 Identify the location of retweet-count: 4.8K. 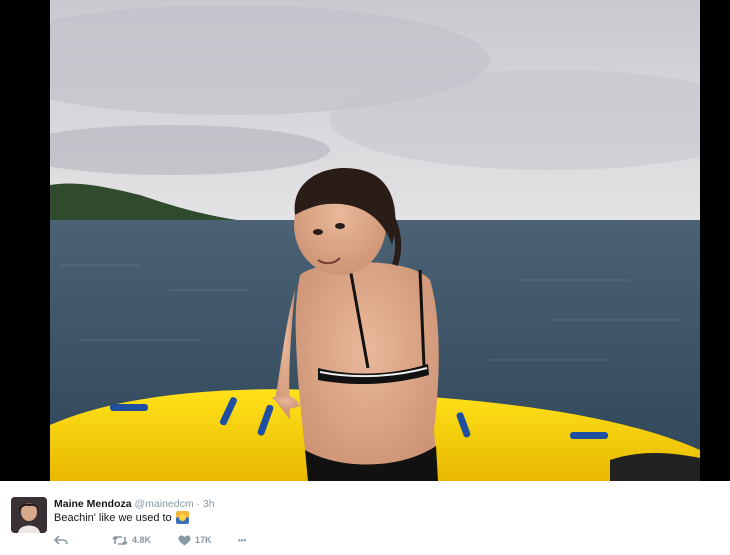
(142, 540).